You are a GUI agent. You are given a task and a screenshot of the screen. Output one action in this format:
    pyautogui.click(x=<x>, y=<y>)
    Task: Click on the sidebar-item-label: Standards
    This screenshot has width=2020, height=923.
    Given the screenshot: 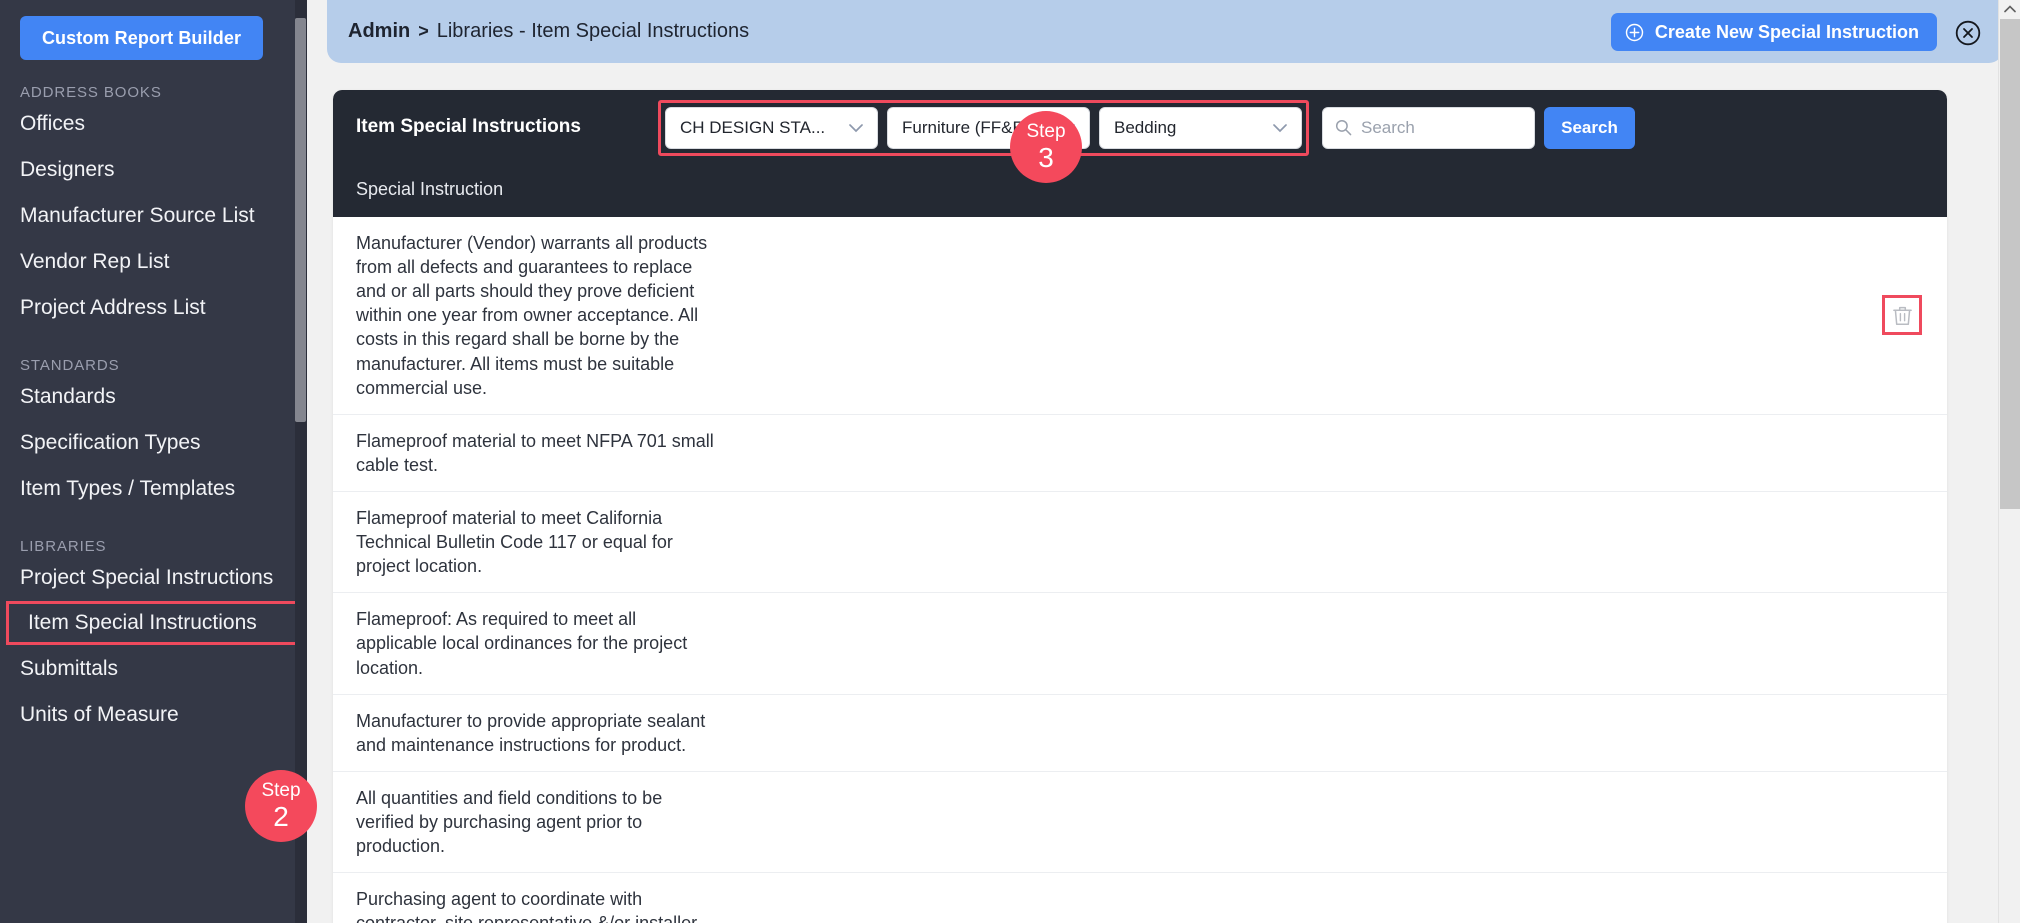 What is the action you would take?
    pyautogui.click(x=68, y=396)
    